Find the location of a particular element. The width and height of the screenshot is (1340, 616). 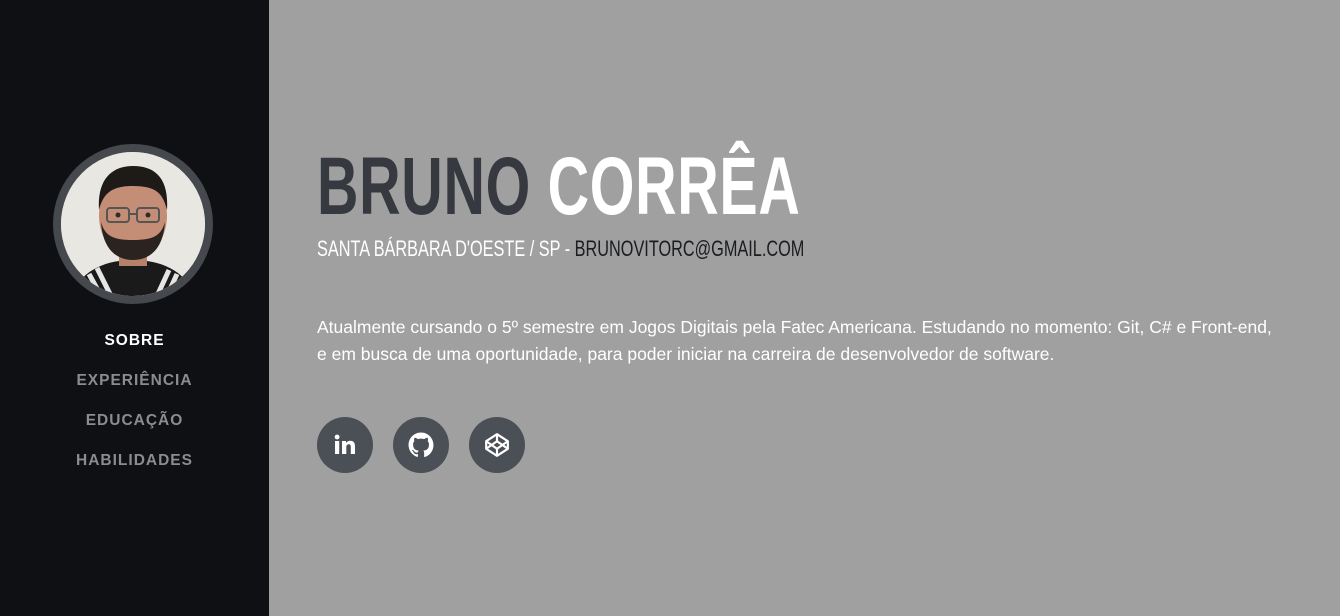

nav-item-experiencia: EXPERIÊNCIA is located at coordinates (134, 382).